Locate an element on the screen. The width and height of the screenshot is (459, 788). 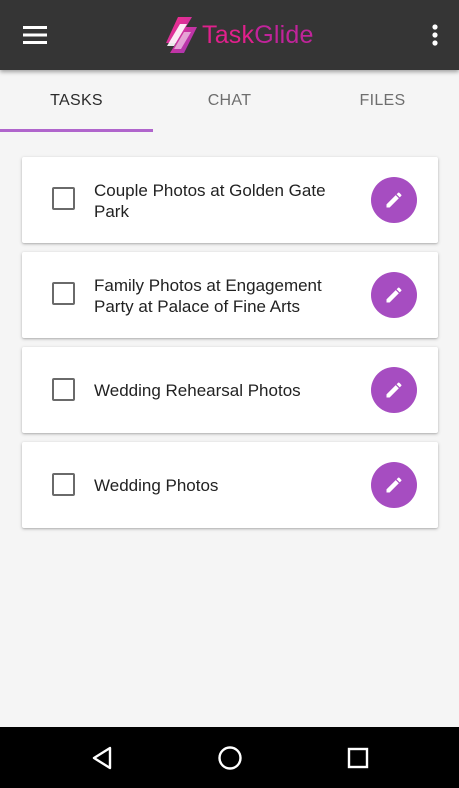
system-navigation-bar is located at coordinates (229, 757).